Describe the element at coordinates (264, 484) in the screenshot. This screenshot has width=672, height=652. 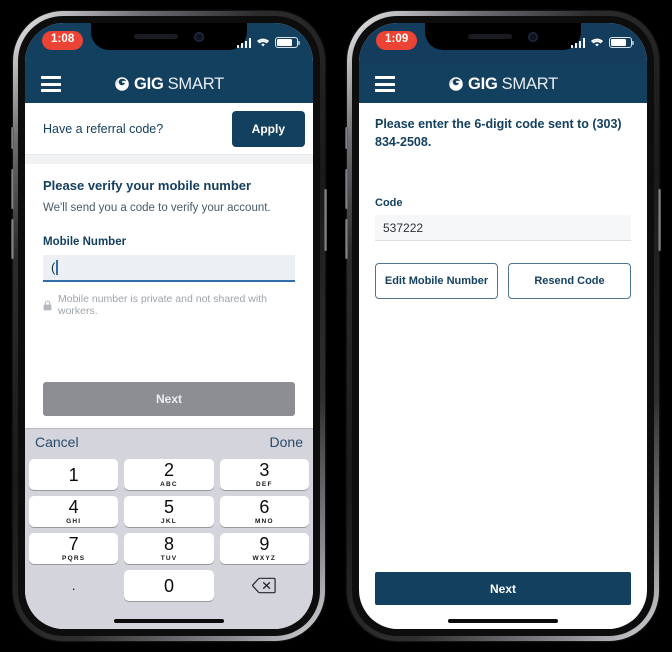
I see `key-letters: DEF` at that location.